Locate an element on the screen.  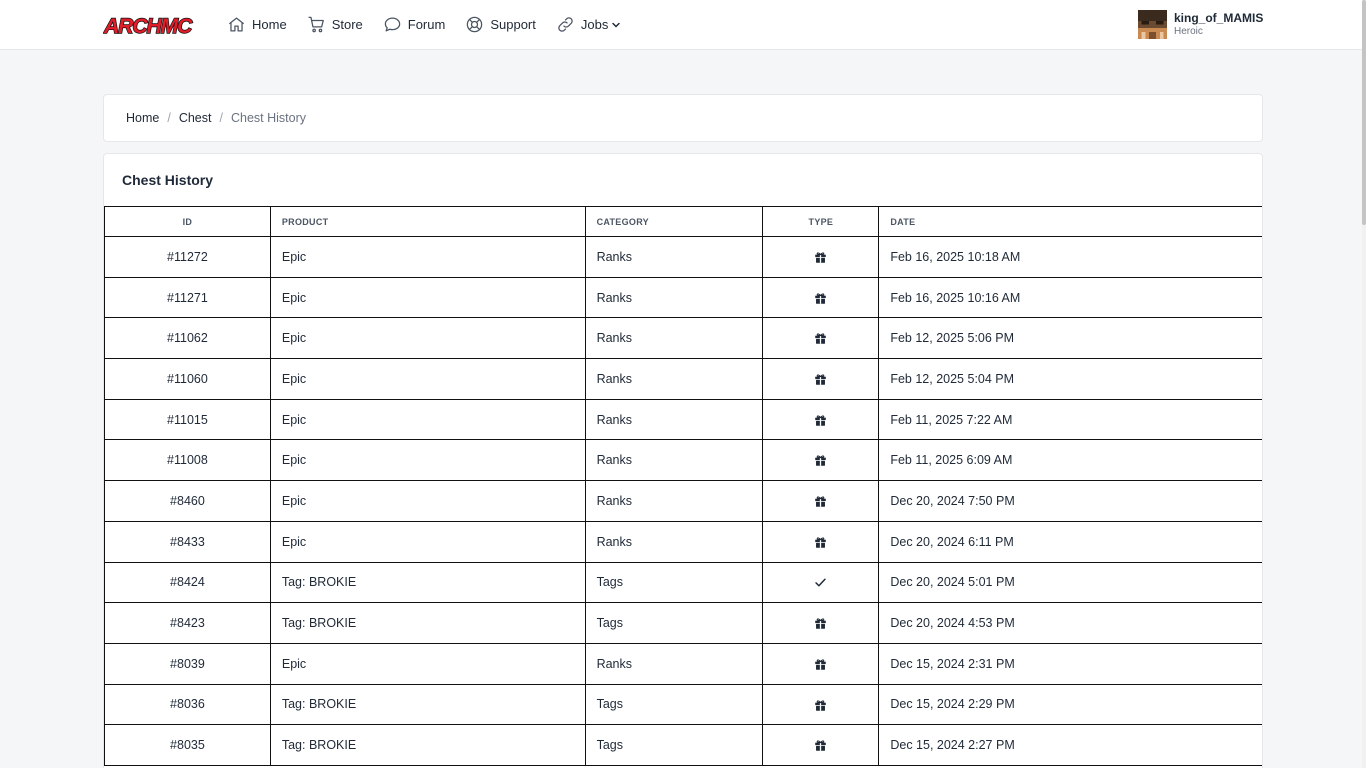
main-nav: Home Store Forum Support Jobs is located at coordinates (434, 24).